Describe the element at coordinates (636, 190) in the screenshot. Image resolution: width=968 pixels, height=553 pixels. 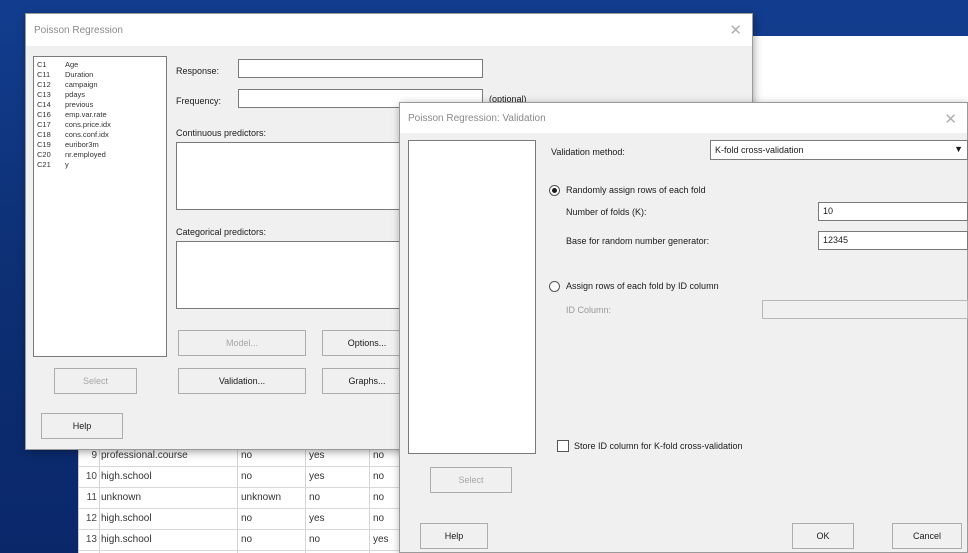
I see `random-assign-label: Randomly assign rows of each fold` at that location.